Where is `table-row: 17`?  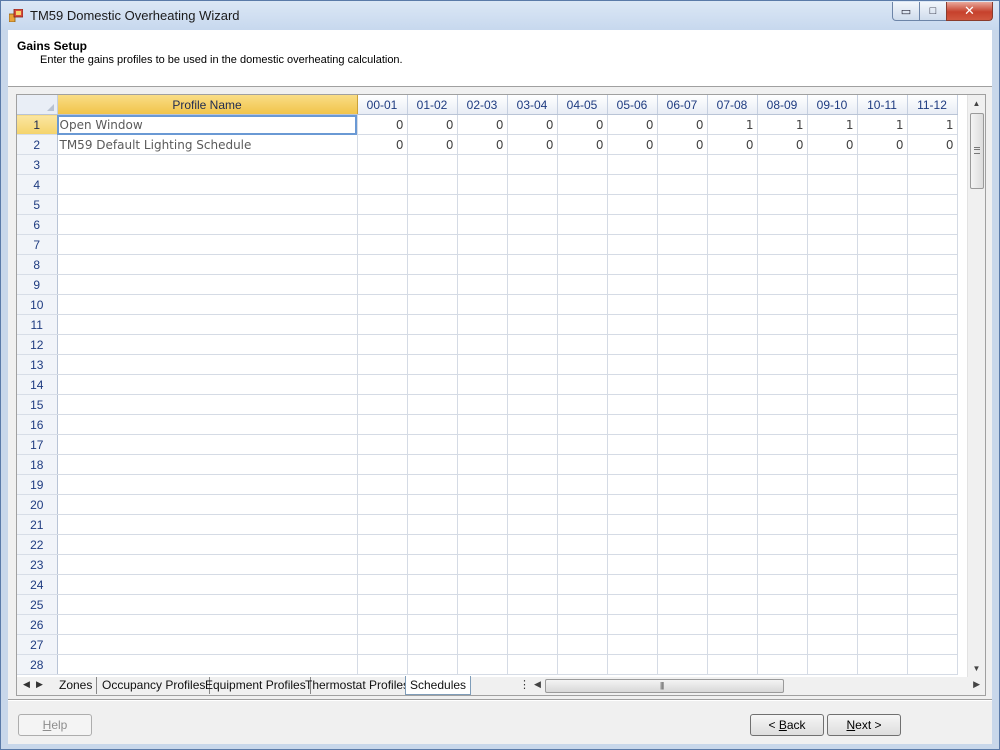
table-row: 17 is located at coordinates (487, 444).